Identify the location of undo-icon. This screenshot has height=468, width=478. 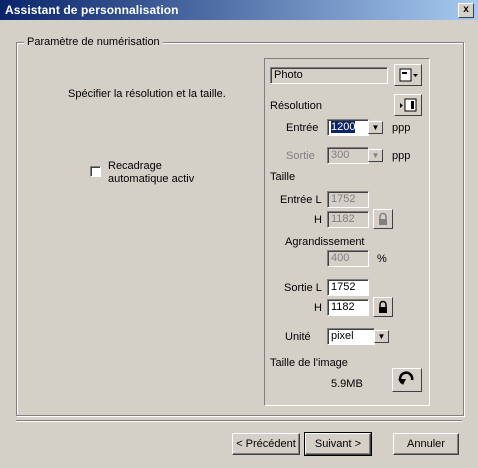
(406, 378).